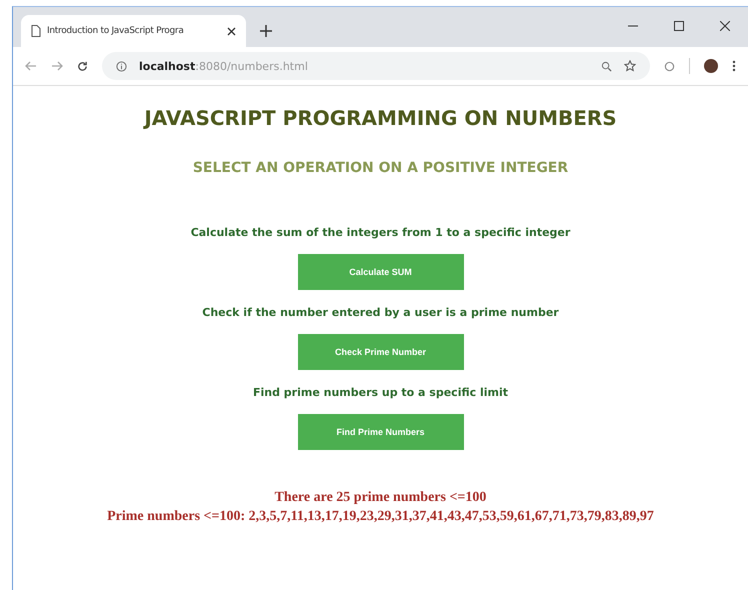 The width and height of the screenshot is (748, 590). Describe the element at coordinates (380, 232) in the screenshot. I see `operation-description: Calculate the sum of the integers from 1 to a specific integer` at that location.